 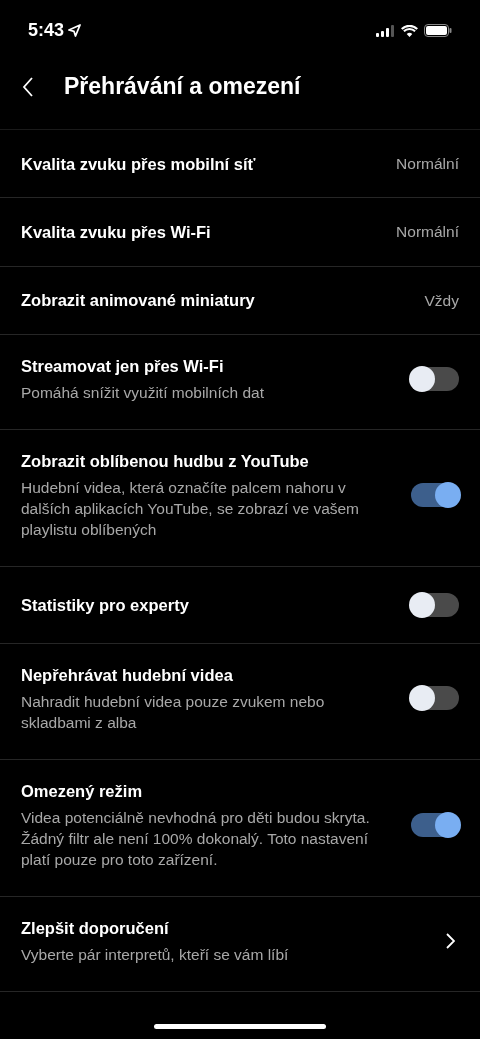 What do you see at coordinates (385, 30) in the screenshot?
I see `signal-icon` at bounding box center [385, 30].